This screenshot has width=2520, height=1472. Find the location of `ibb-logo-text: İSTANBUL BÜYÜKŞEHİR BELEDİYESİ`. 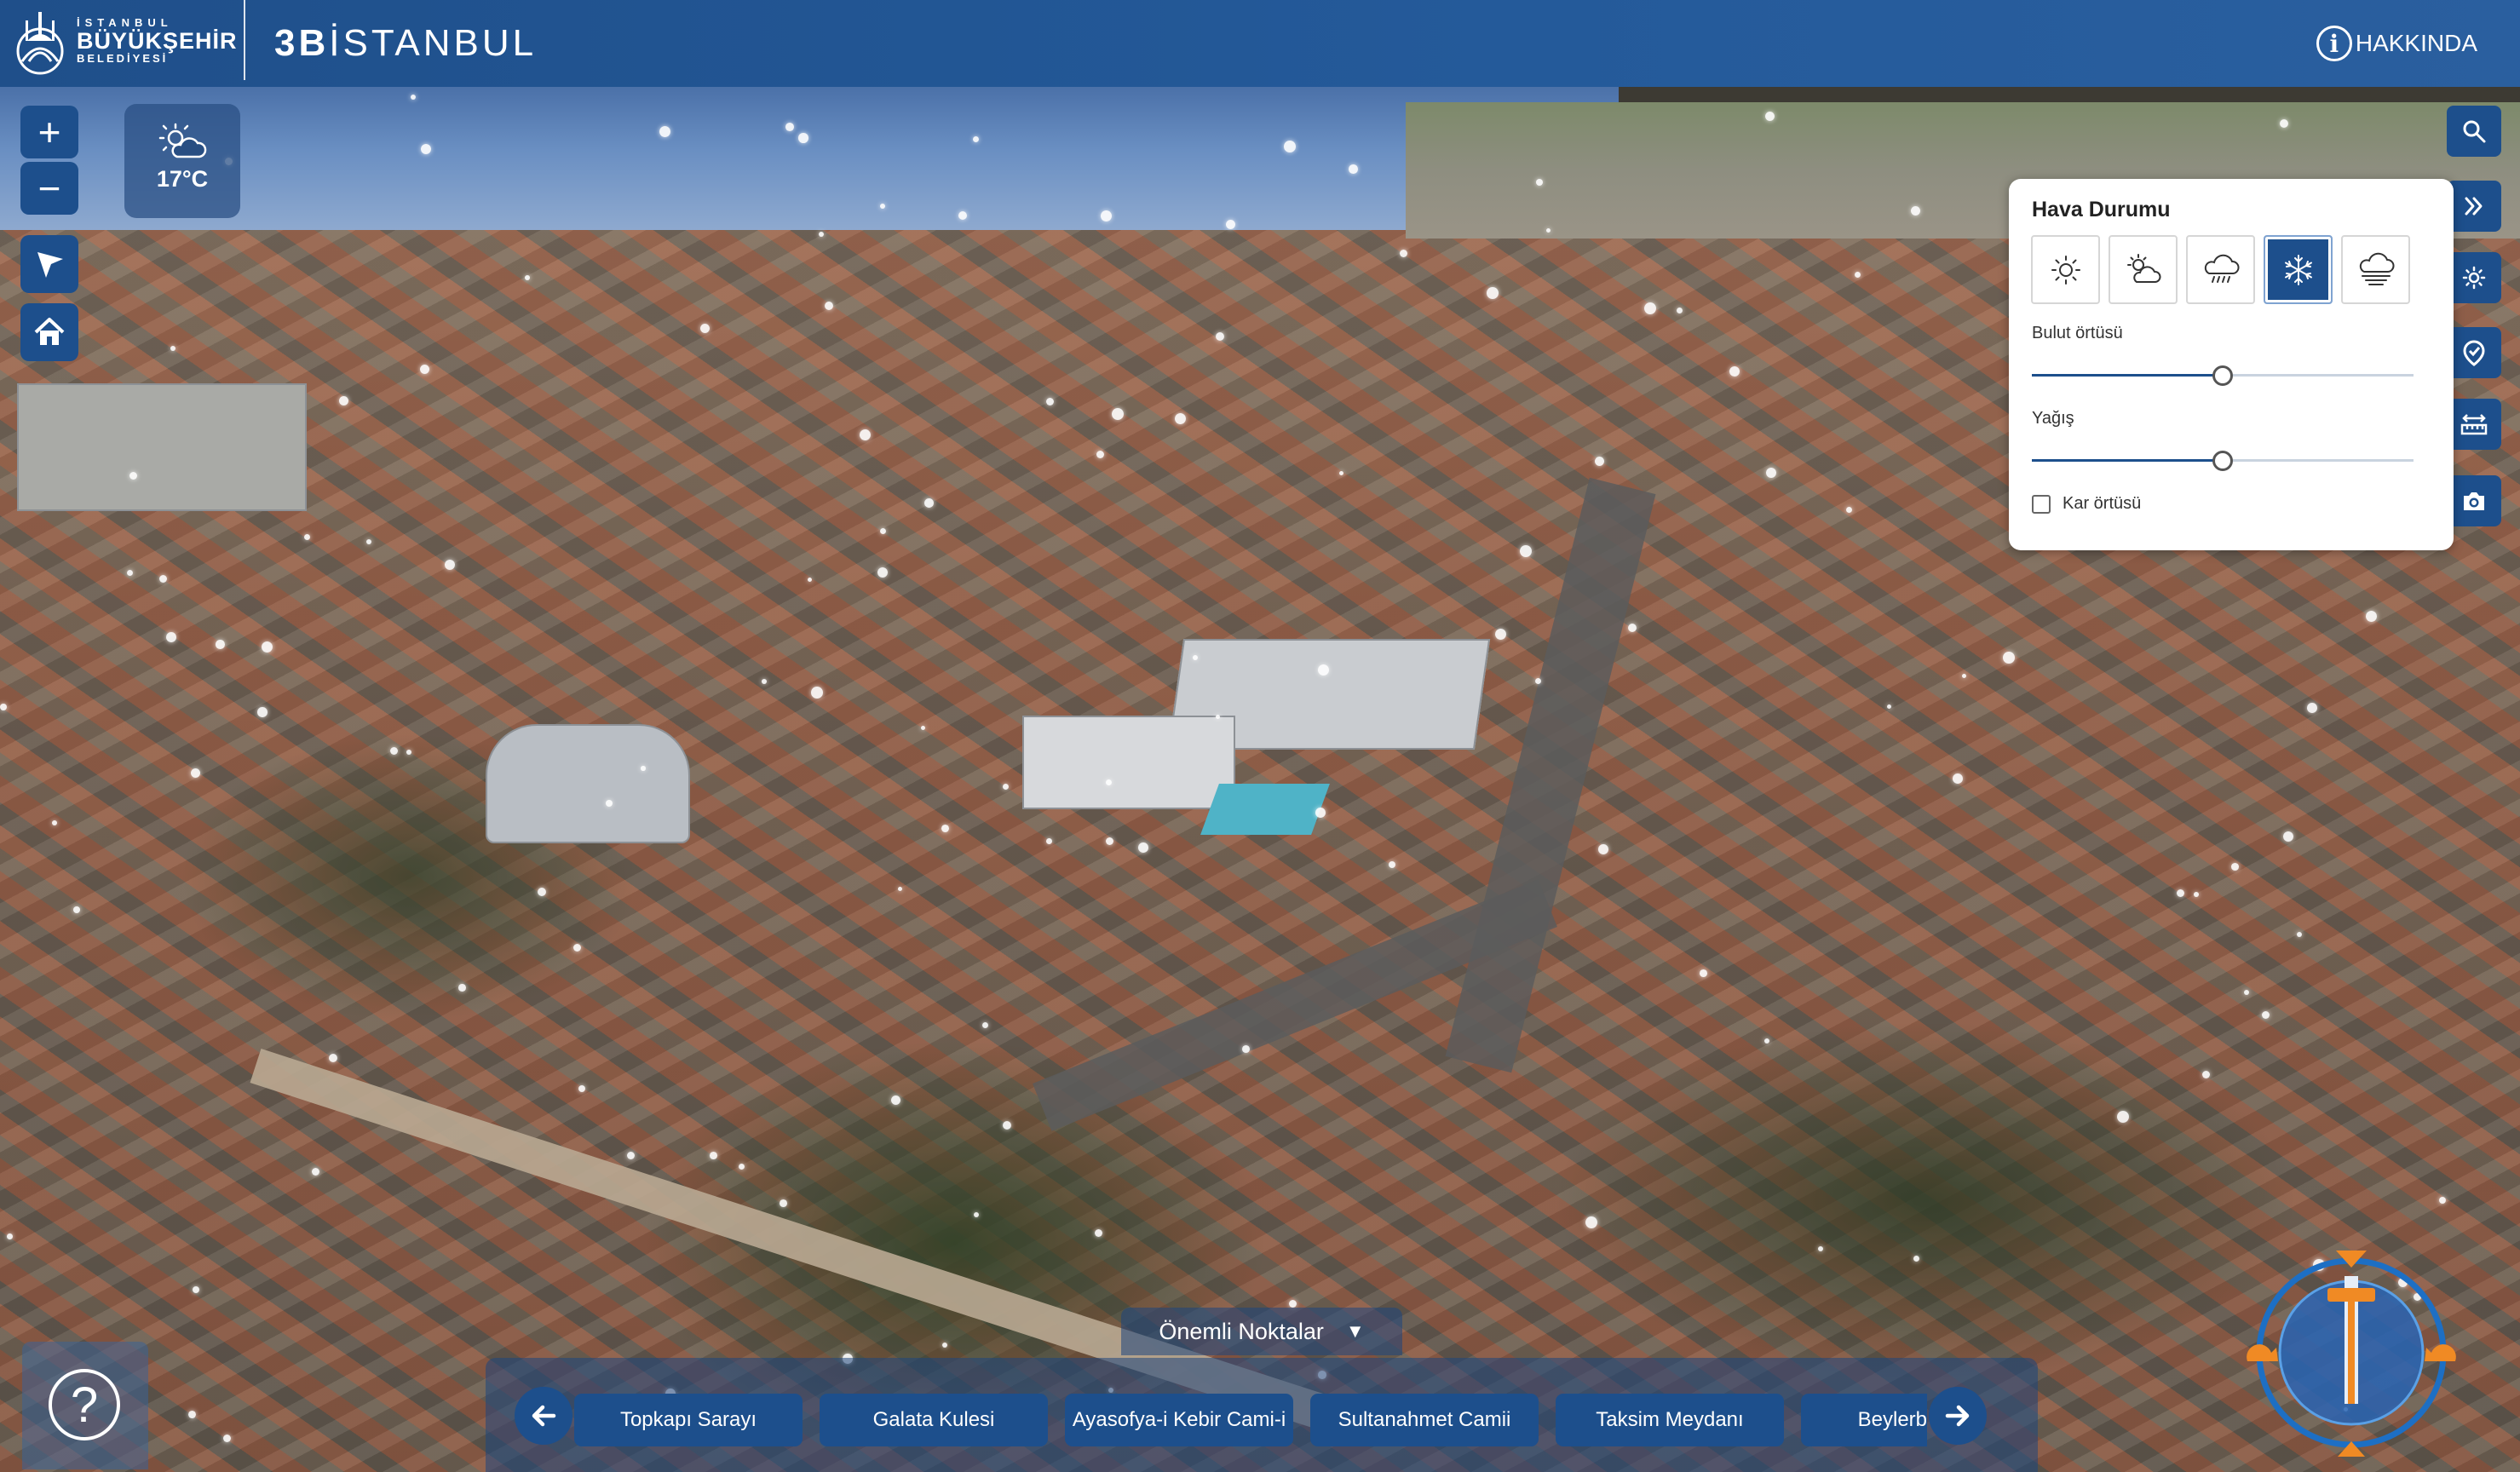

ibb-logo-text: İSTANBUL BÜYÜKŞEHİR BELEDİYESİ is located at coordinates (157, 41).